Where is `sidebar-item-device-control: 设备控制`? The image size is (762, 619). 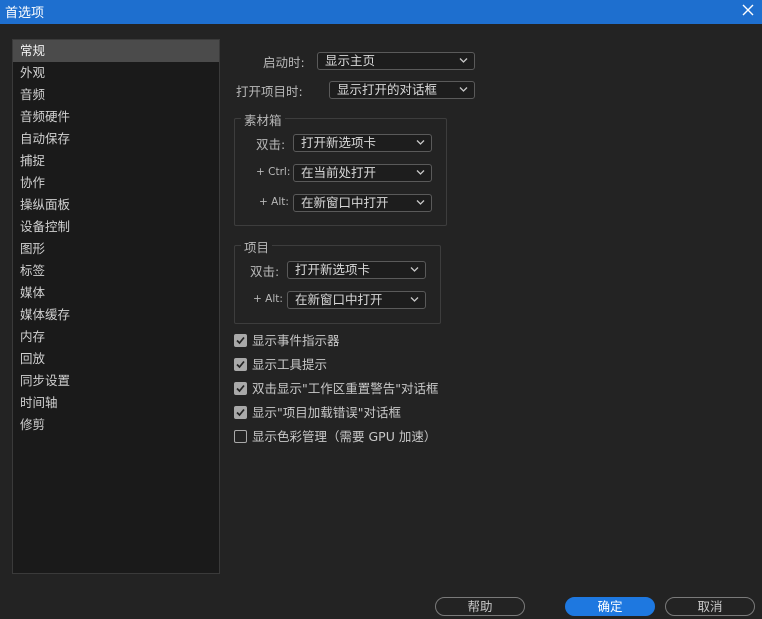 sidebar-item-device-control: 设备控制 is located at coordinates (116, 227).